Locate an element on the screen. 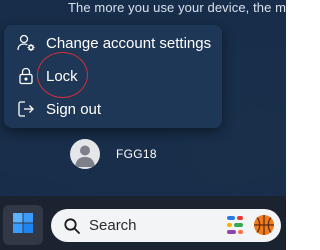  widget-icon is located at coordinates (237, 225).